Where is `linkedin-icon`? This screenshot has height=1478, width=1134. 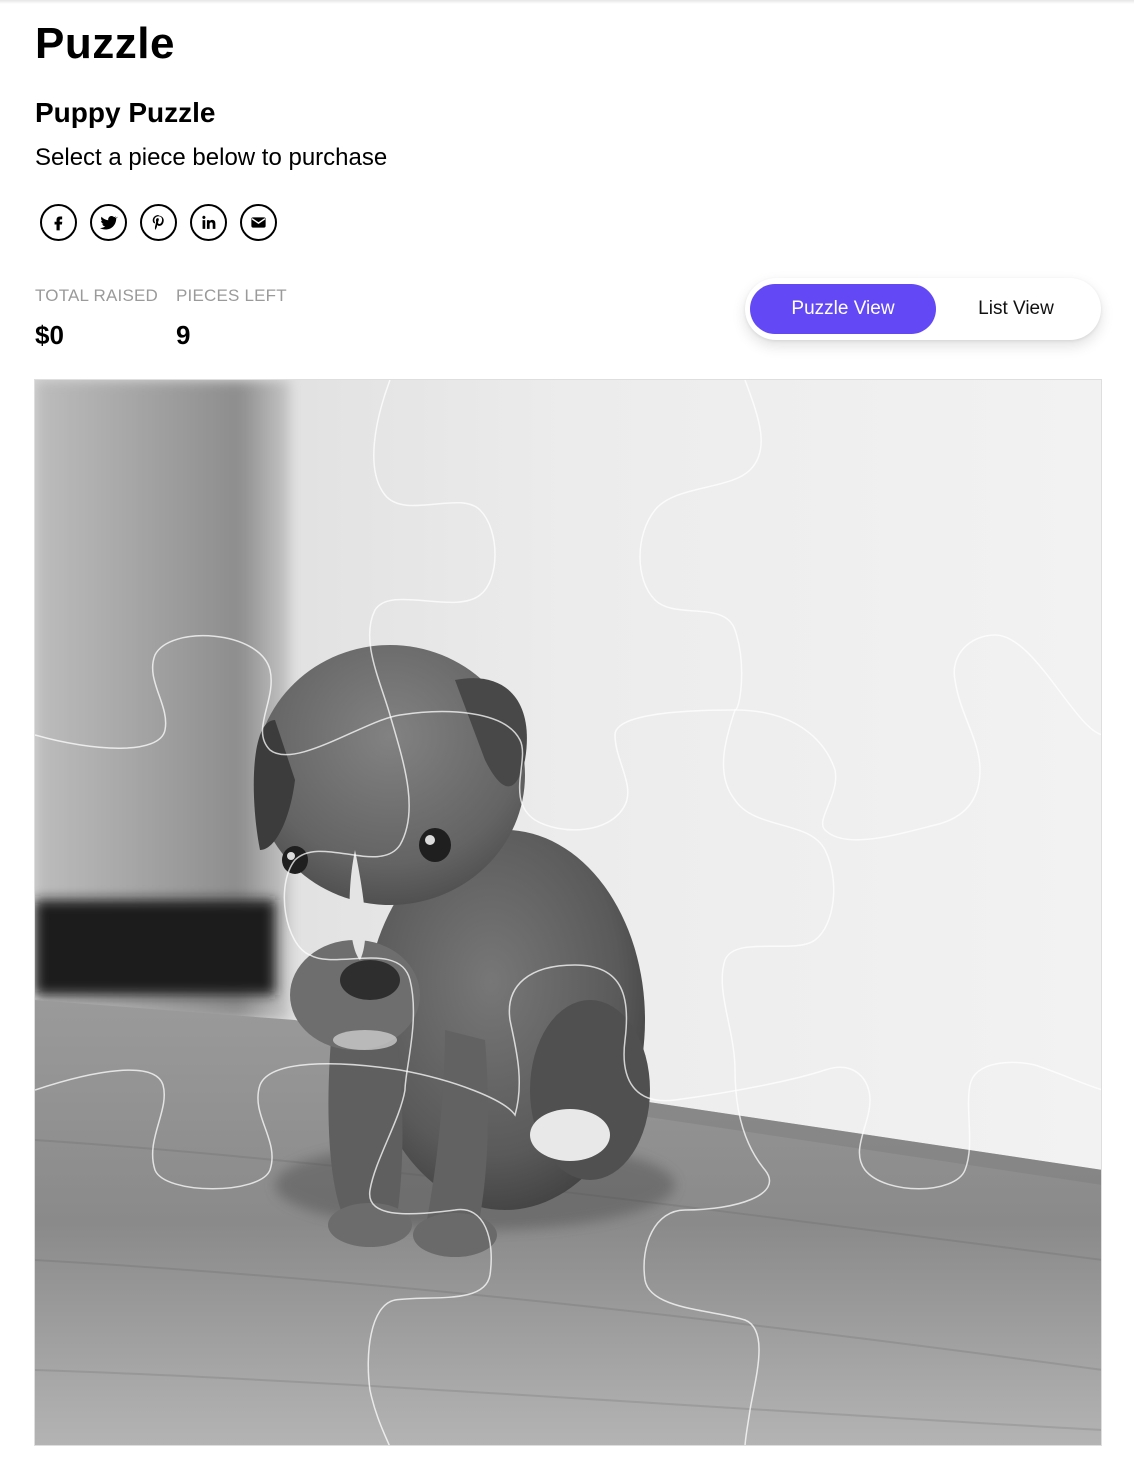
linkedin-icon is located at coordinates (209, 222).